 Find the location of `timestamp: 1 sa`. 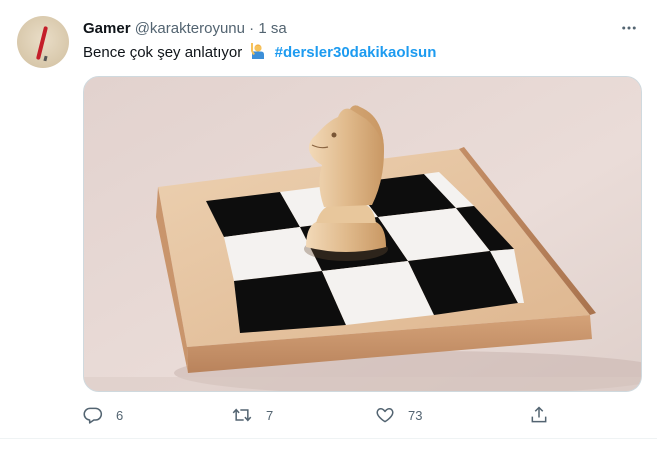

timestamp: 1 sa is located at coordinates (272, 28).